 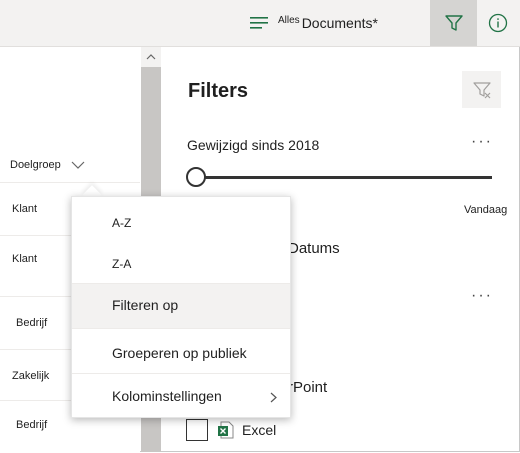 I want to click on chevron-up-icon, so click(x=151, y=57).